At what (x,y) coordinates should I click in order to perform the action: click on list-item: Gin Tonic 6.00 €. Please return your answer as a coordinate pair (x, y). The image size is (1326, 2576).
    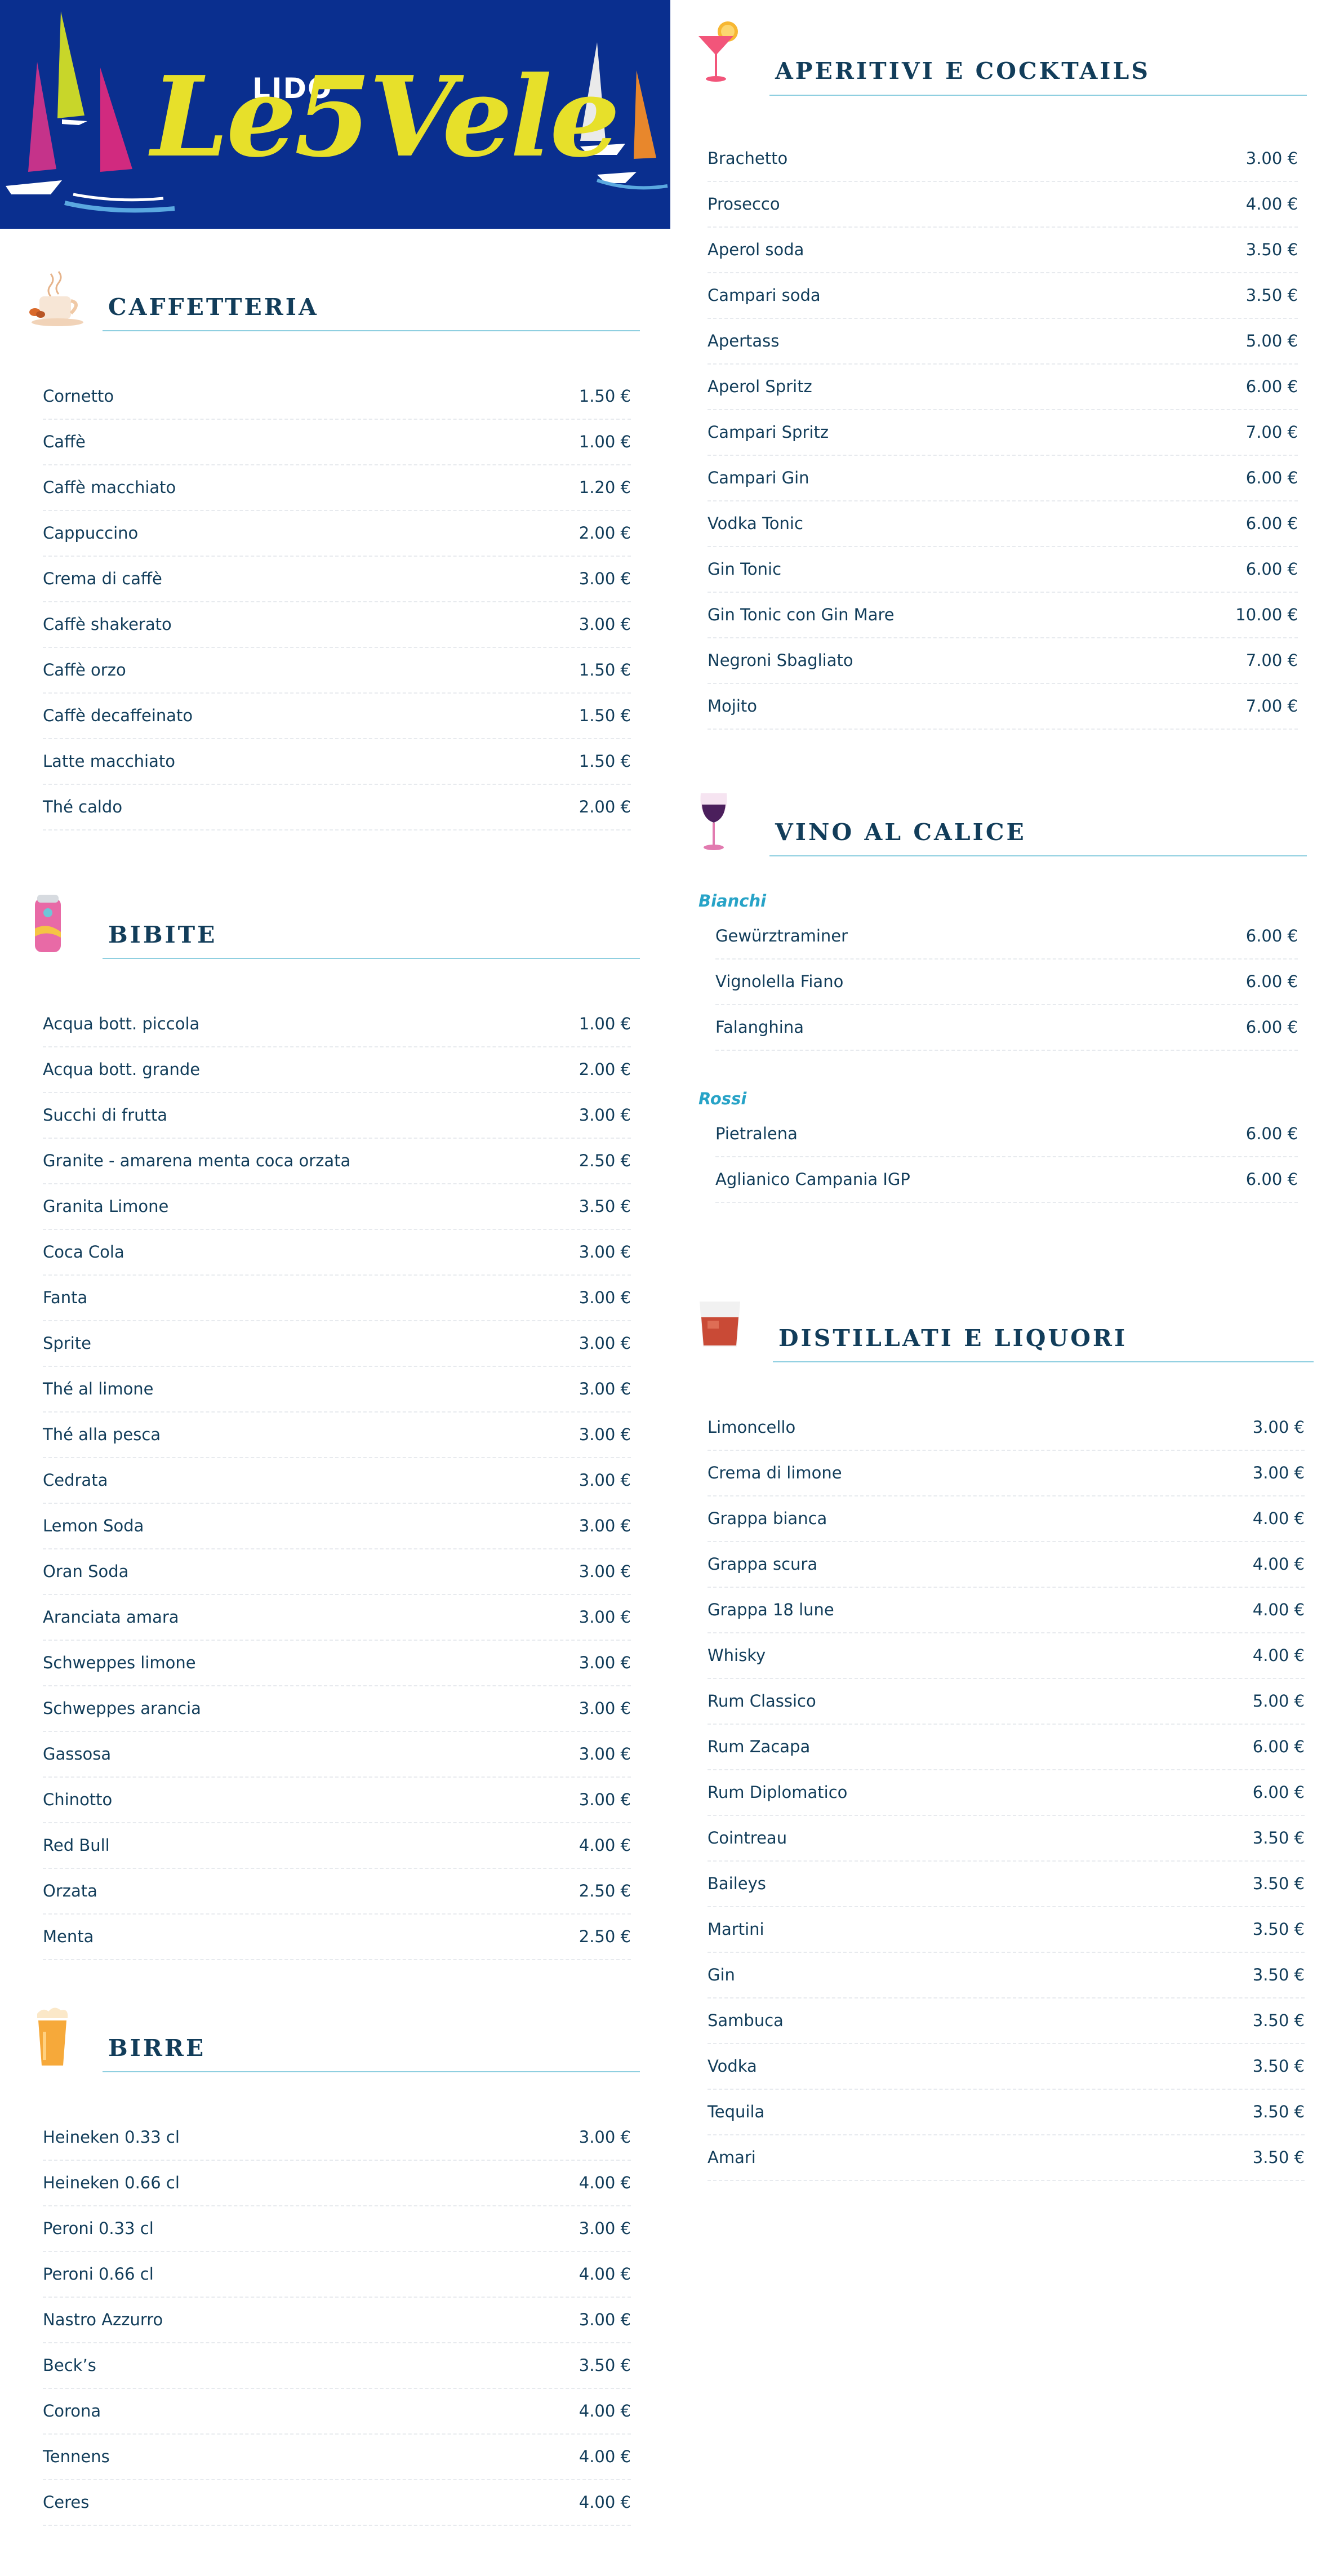
    Looking at the image, I should click on (1003, 570).